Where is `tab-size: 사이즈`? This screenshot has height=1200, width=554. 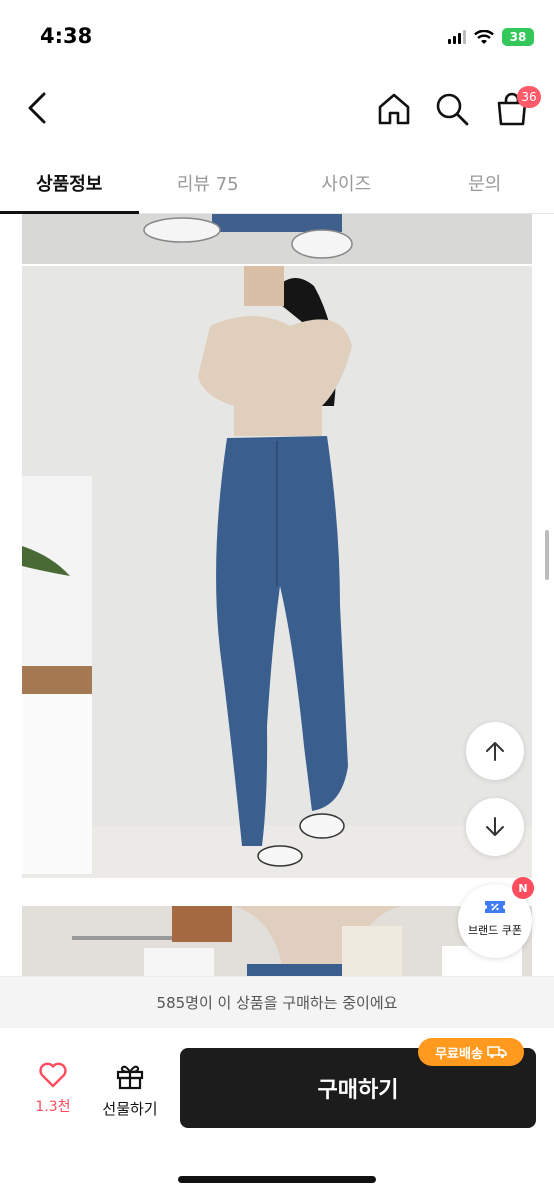 tab-size: 사이즈 is located at coordinates (346, 182).